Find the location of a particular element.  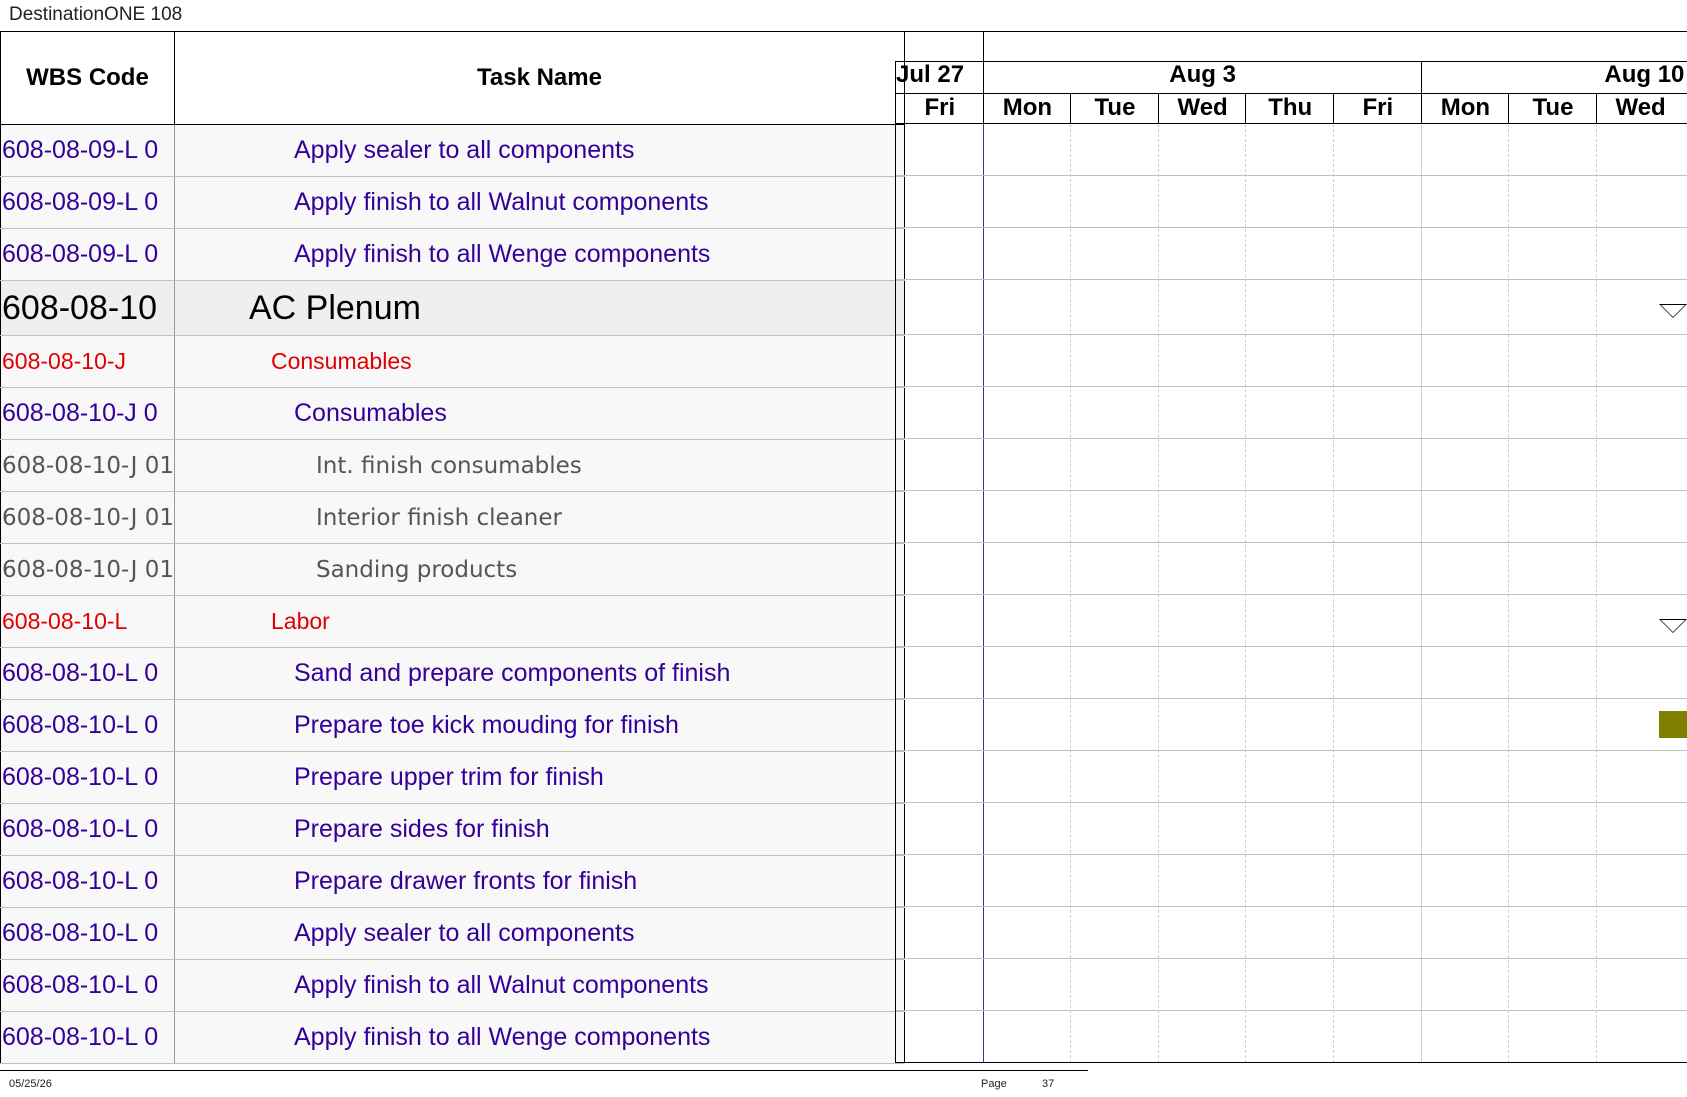

footer-page-label: Page is located at coordinates (994, 1084).